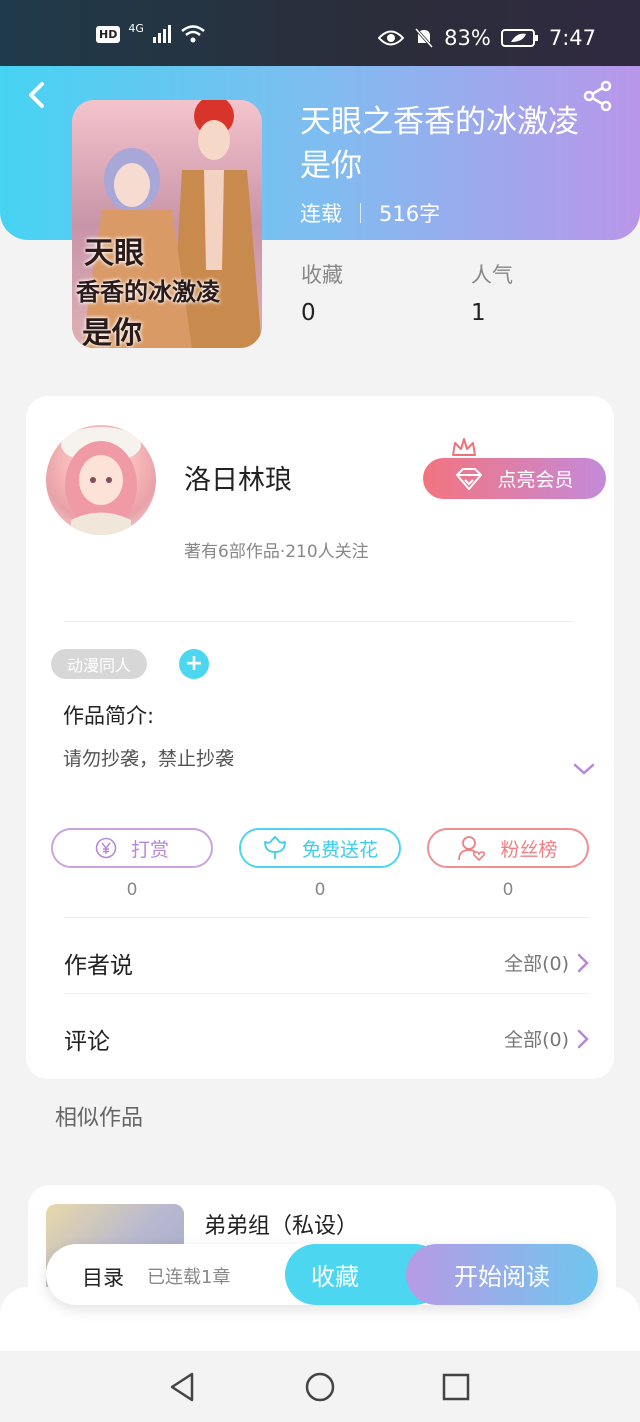 This screenshot has width=640, height=1422. Describe the element at coordinates (360, 213) in the screenshot. I see `meta-separator` at that location.